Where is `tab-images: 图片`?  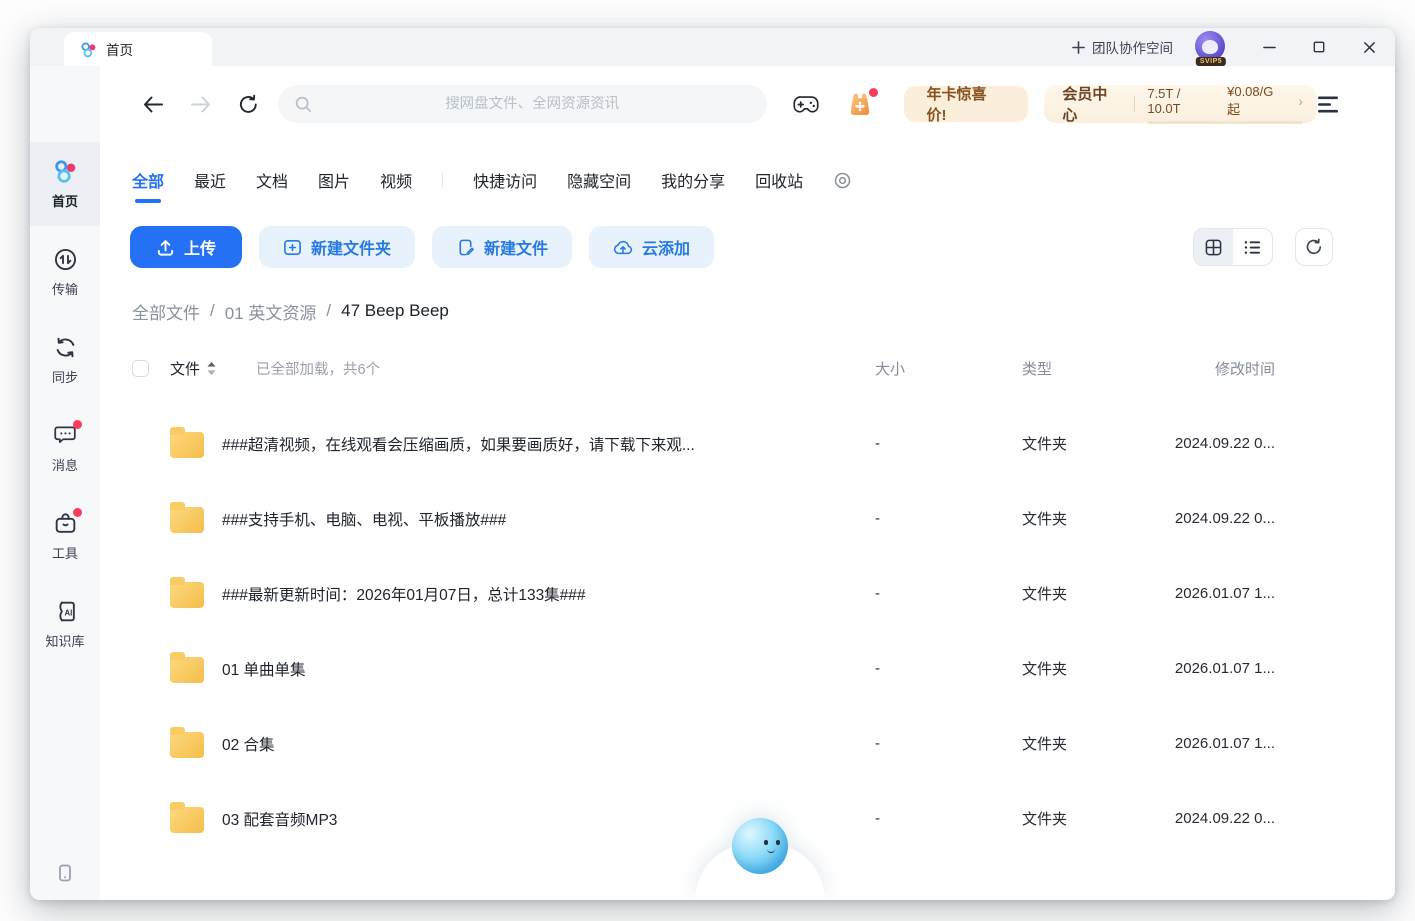 tab-images: 图片 is located at coordinates (334, 180).